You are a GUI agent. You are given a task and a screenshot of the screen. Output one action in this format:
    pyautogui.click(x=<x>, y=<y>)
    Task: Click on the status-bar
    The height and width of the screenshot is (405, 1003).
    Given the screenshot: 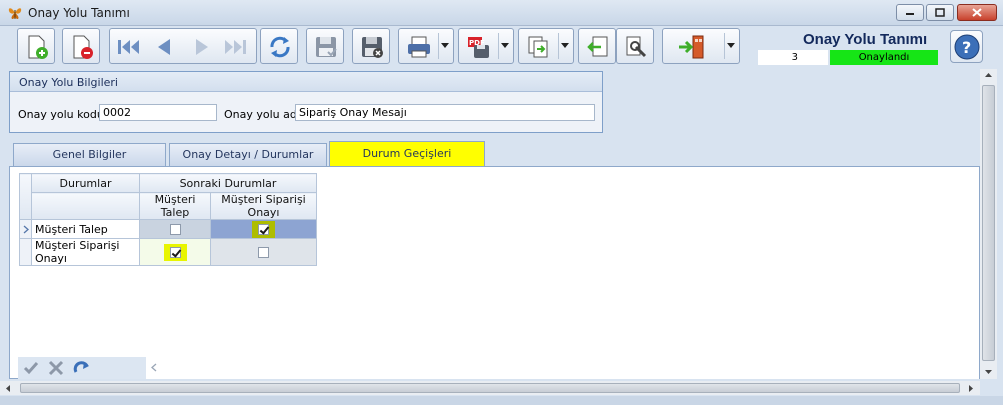 What is the action you would take?
    pyautogui.click(x=501, y=400)
    